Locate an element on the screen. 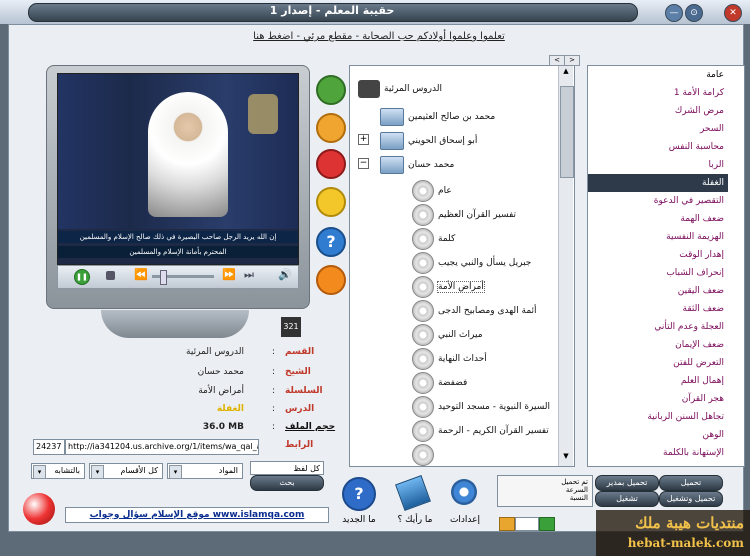 This screenshot has height=556, width=750. download-button: تحميل is located at coordinates (691, 483).